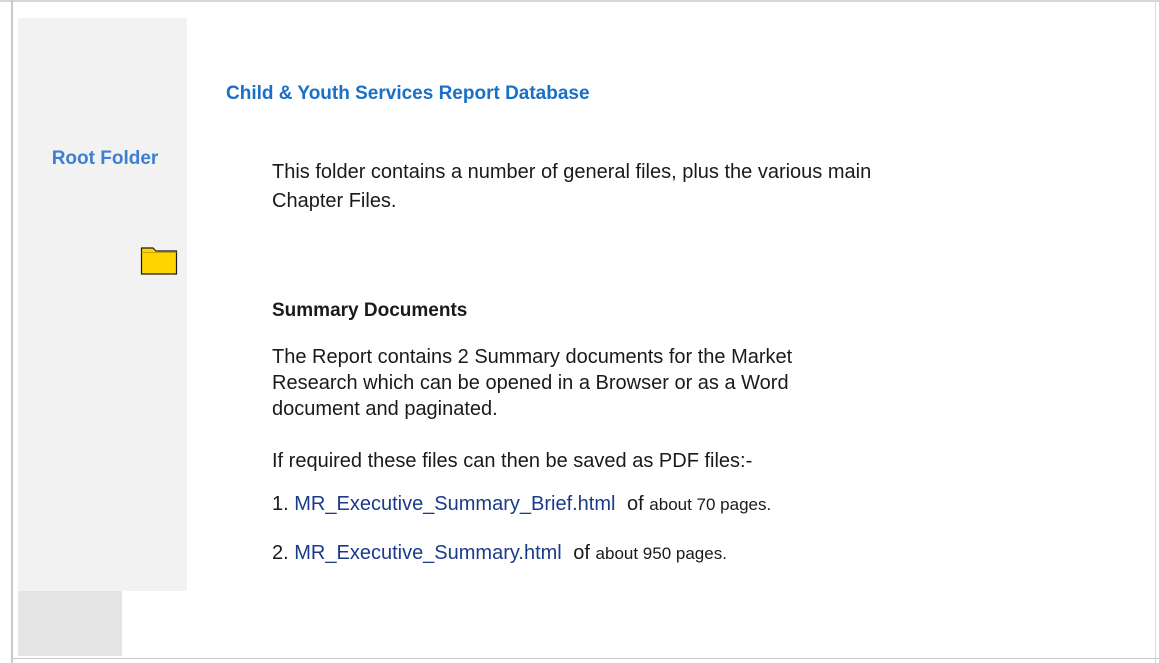  What do you see at coordinates (280, 553) in the screenshot?
I see `list-number: 2.` at bounding box center [280, 553].